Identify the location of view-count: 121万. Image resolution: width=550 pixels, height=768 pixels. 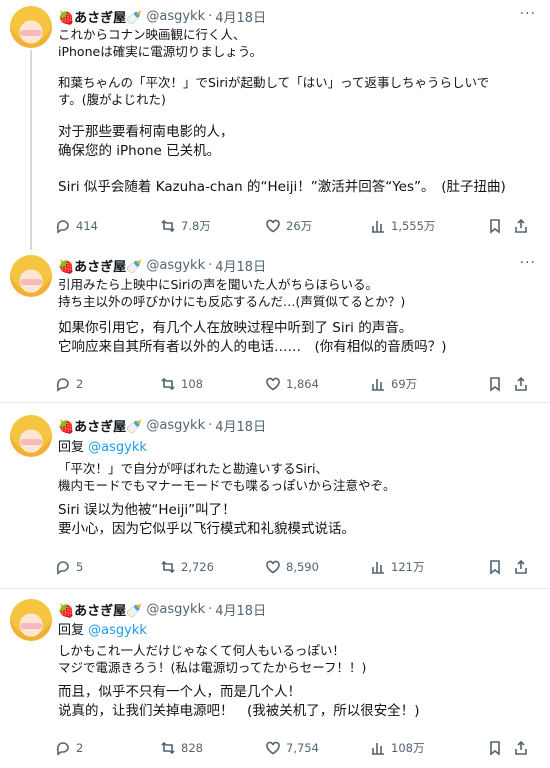
(408, 567).